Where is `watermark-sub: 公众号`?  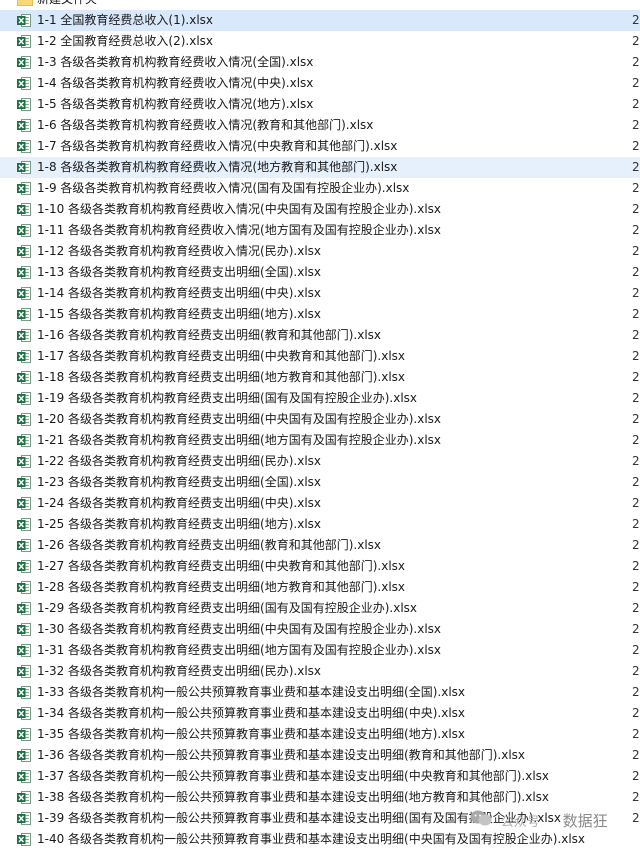
watermark-sub: 公众号 is located at coordinates (520, 822).